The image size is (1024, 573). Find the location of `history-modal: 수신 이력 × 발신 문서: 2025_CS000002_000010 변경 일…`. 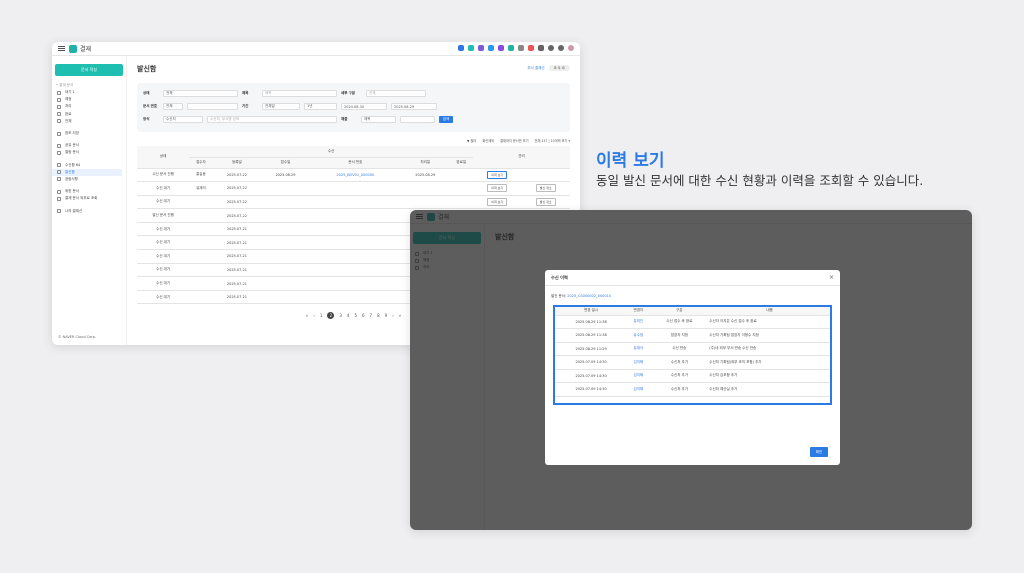

history-modal: 수신 이력 × 발신 문서: 2025_CS000002_000010 변경 일… is located at coordinates (692, 367).